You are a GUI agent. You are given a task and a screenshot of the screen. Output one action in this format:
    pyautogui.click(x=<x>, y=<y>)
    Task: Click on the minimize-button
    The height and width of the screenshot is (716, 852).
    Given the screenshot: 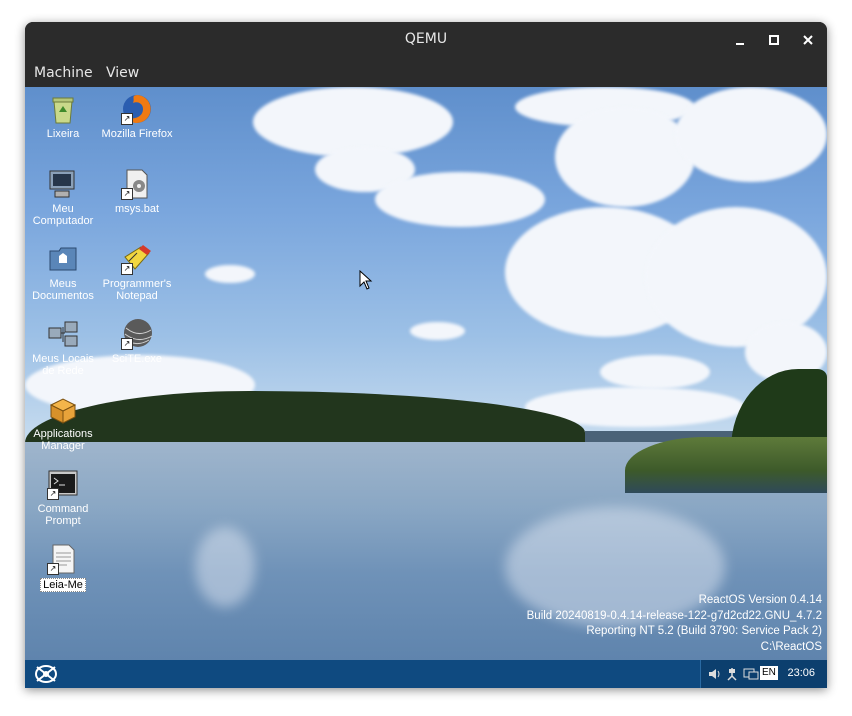 What is the action you would take?
    pyautogui.click(x=740, y=40)
    